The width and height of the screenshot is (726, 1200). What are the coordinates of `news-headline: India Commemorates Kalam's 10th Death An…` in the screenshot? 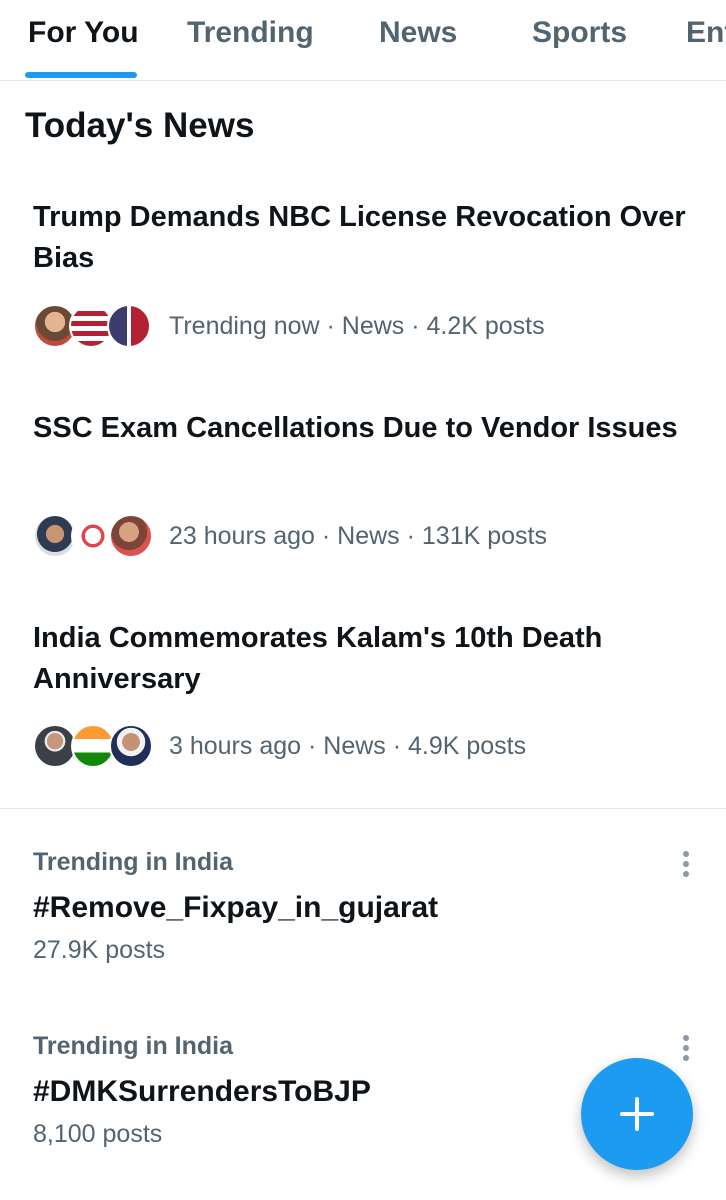 It's located at (363, 659).